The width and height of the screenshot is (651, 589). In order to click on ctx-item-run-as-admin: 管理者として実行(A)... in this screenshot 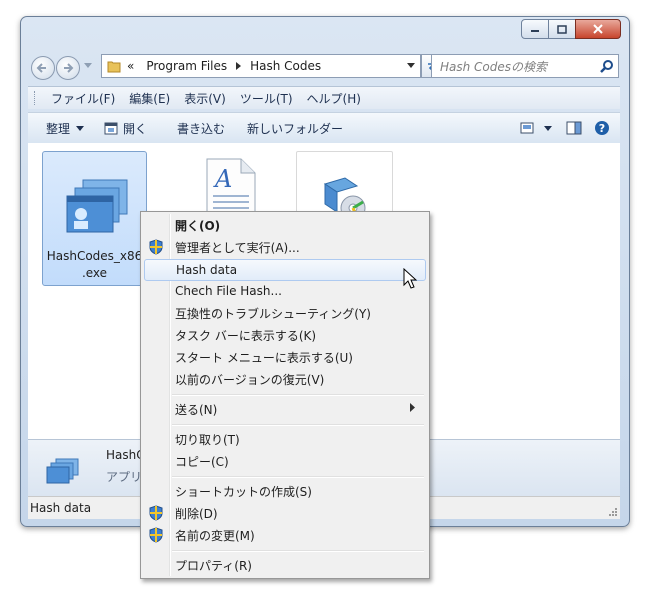, I will do `click(284, 247)`.